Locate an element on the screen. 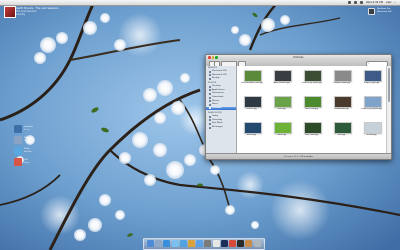 This screenshot has width=400, height=250. side-widget-item-sub: 2 unread is located at coordinates (28, 141).